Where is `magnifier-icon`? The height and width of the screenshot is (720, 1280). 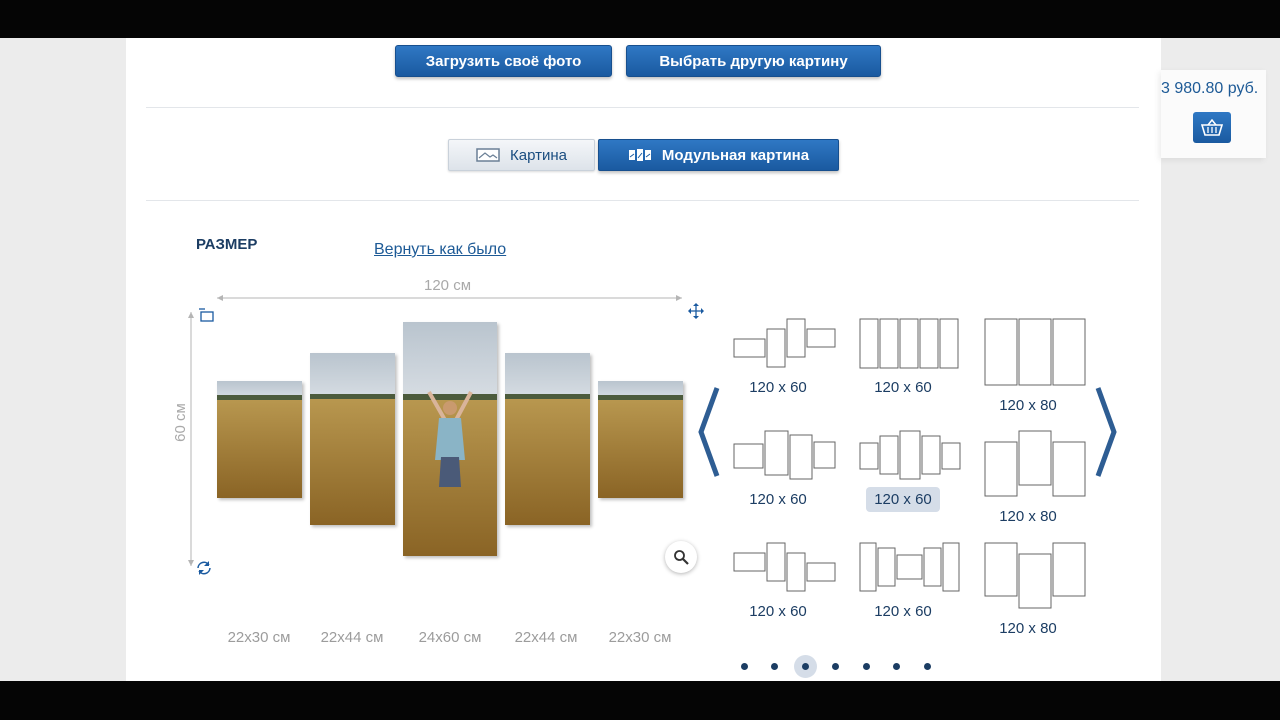
magnifier-icon is located at coordinates (681, 557).